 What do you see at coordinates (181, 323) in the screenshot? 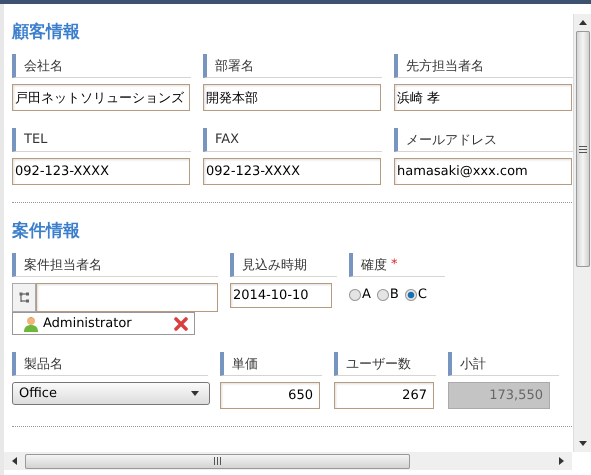
I see `remove-icon` at bounding box center [181, 323].